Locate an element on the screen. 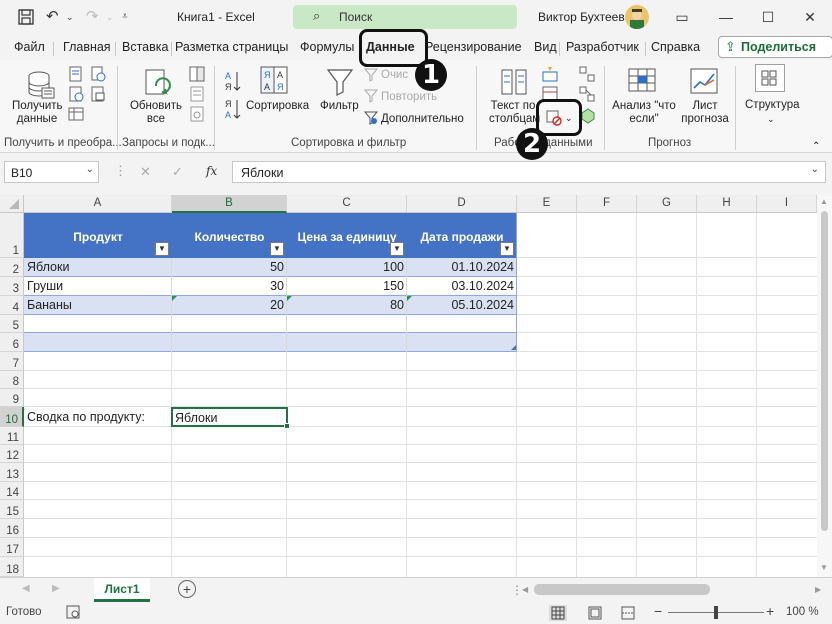  row-header-12: 12 is located at coordinates (12, 454).